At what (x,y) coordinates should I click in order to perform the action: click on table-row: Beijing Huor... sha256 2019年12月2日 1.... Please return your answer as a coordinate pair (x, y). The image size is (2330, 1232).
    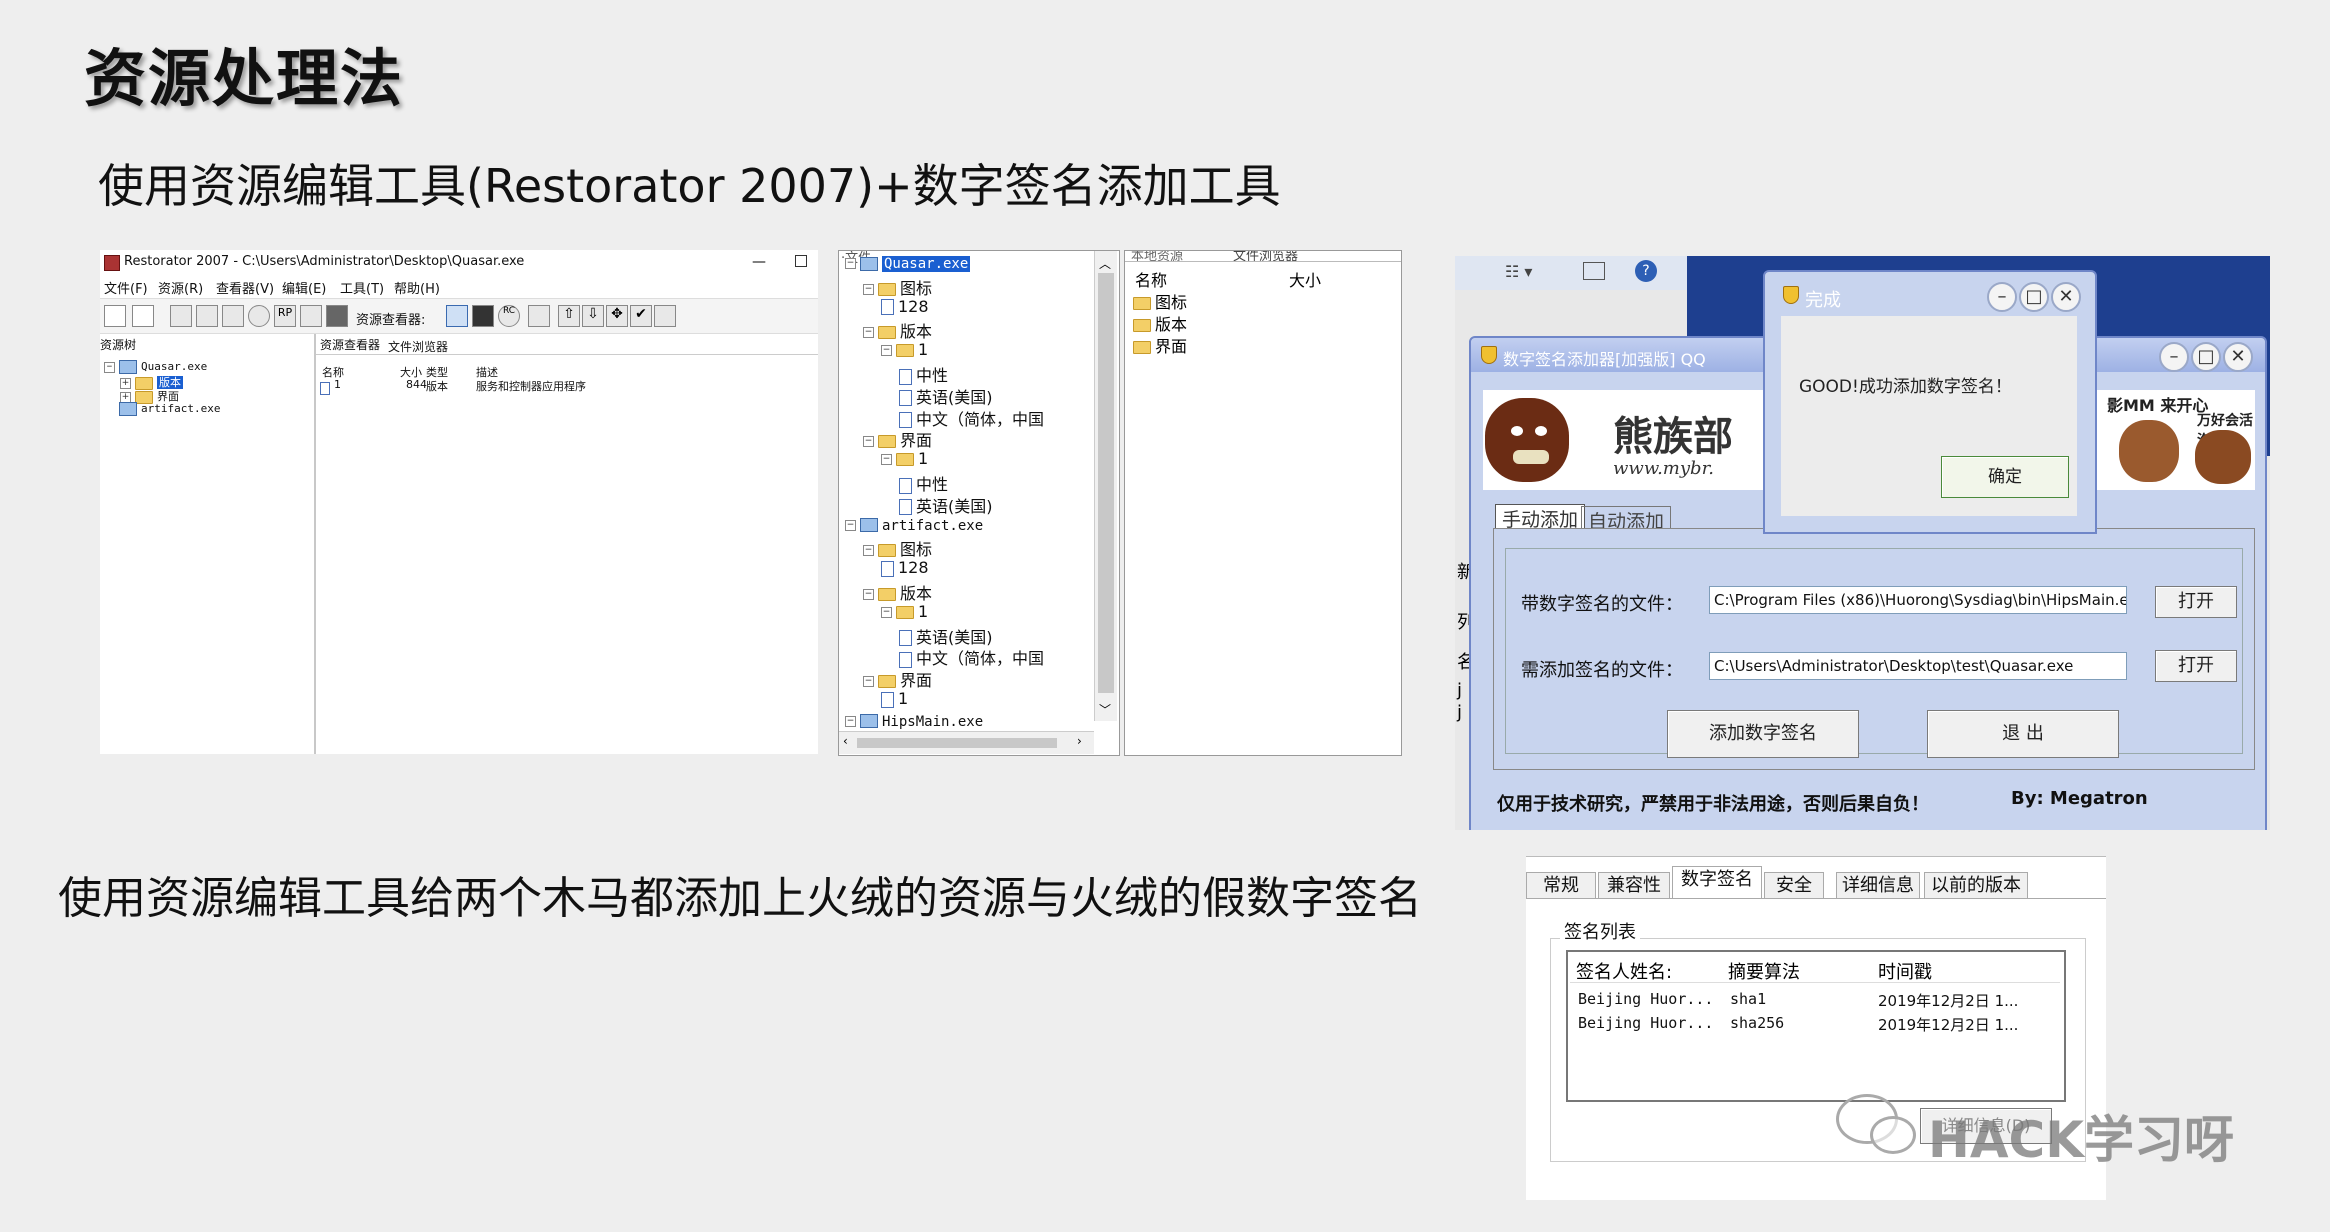
    Looking at the image, I should click on (1815, 1023).